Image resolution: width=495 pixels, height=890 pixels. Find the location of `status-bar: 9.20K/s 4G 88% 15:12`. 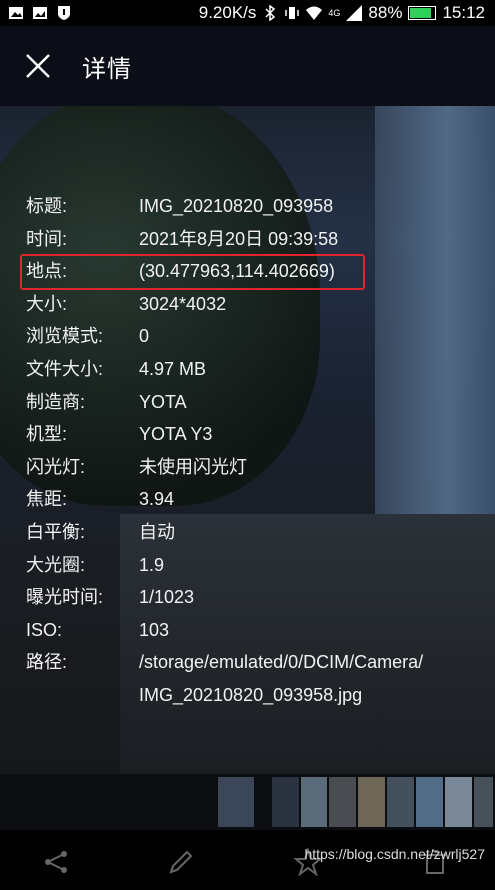

status-bar: 9.20K/s 4G 88% 15:12 is located at coordinates (247, 13).